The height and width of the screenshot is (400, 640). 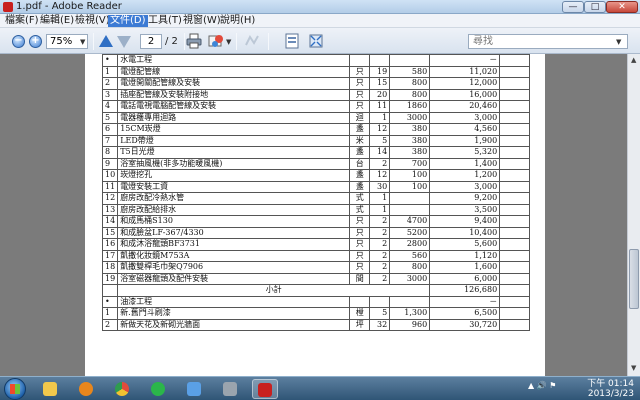 What do you see at coordinates (360, 324) in the screenshot?
I see `item-unit: 坪` at bounding box center [360, 324].